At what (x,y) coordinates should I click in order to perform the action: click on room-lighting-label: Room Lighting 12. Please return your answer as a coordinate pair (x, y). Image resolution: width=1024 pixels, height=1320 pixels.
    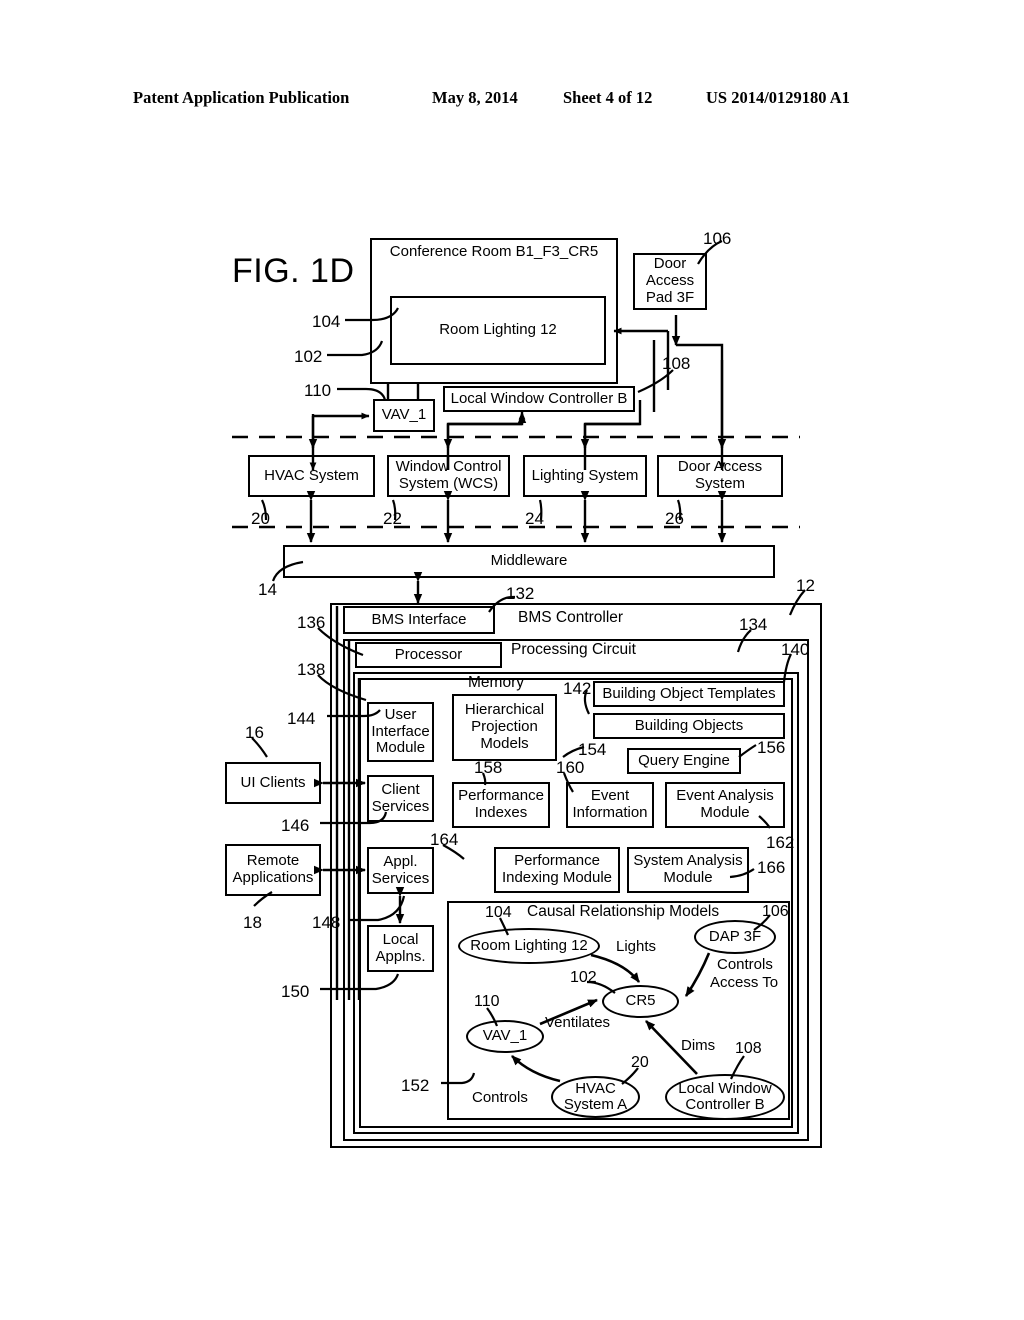
    Looking at the image, I should click on (498, 330).